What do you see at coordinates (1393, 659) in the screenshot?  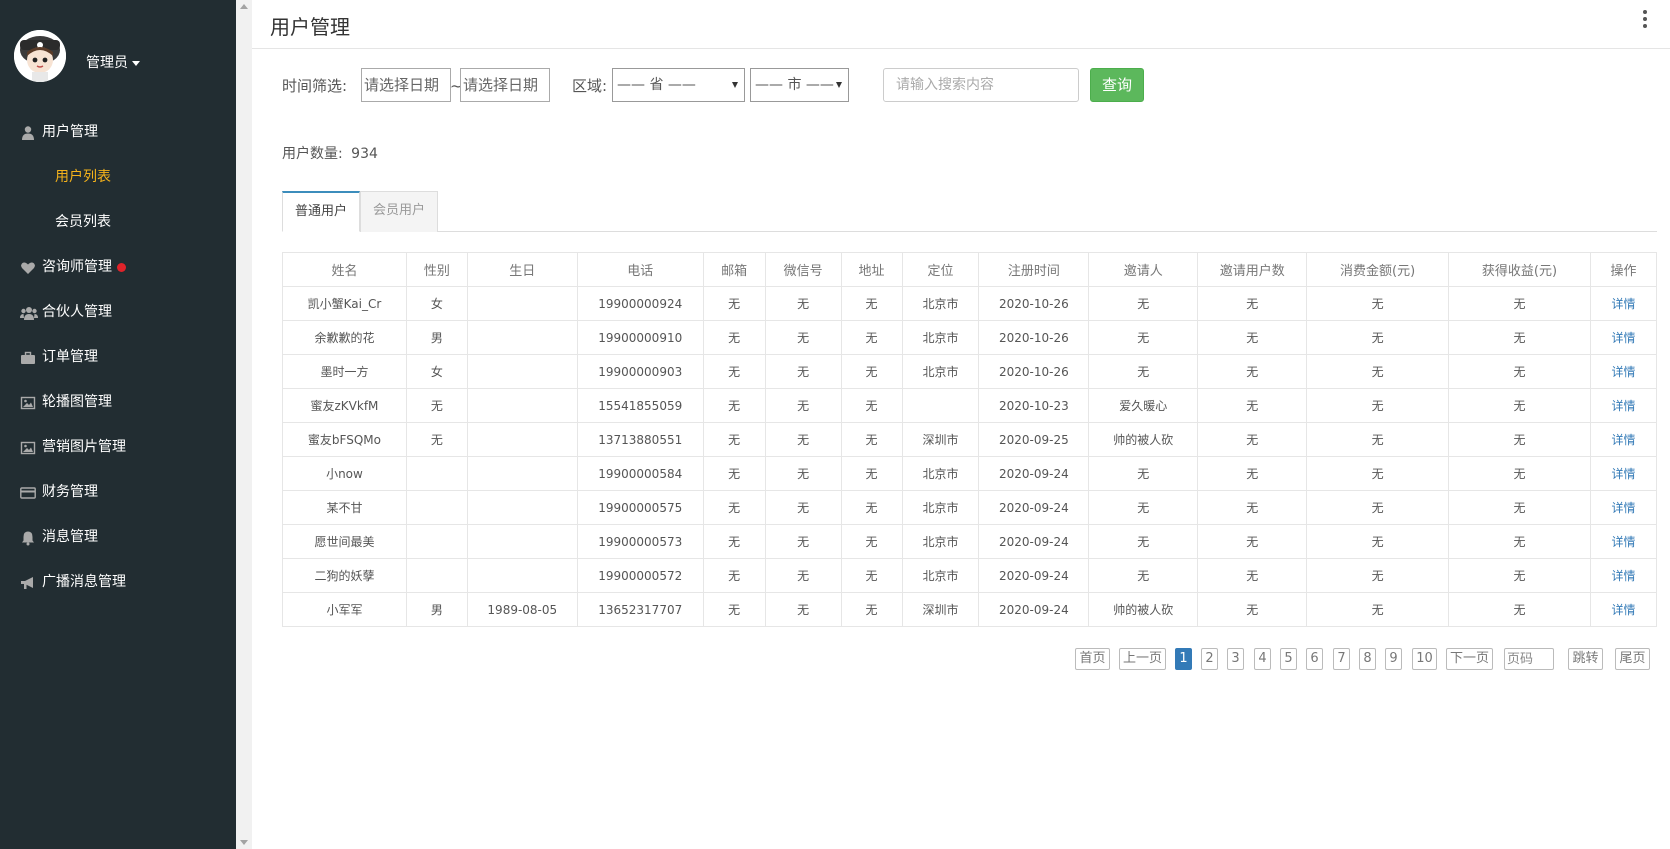 I see `page-button-9: 9` at bounding box center [1393, 659].